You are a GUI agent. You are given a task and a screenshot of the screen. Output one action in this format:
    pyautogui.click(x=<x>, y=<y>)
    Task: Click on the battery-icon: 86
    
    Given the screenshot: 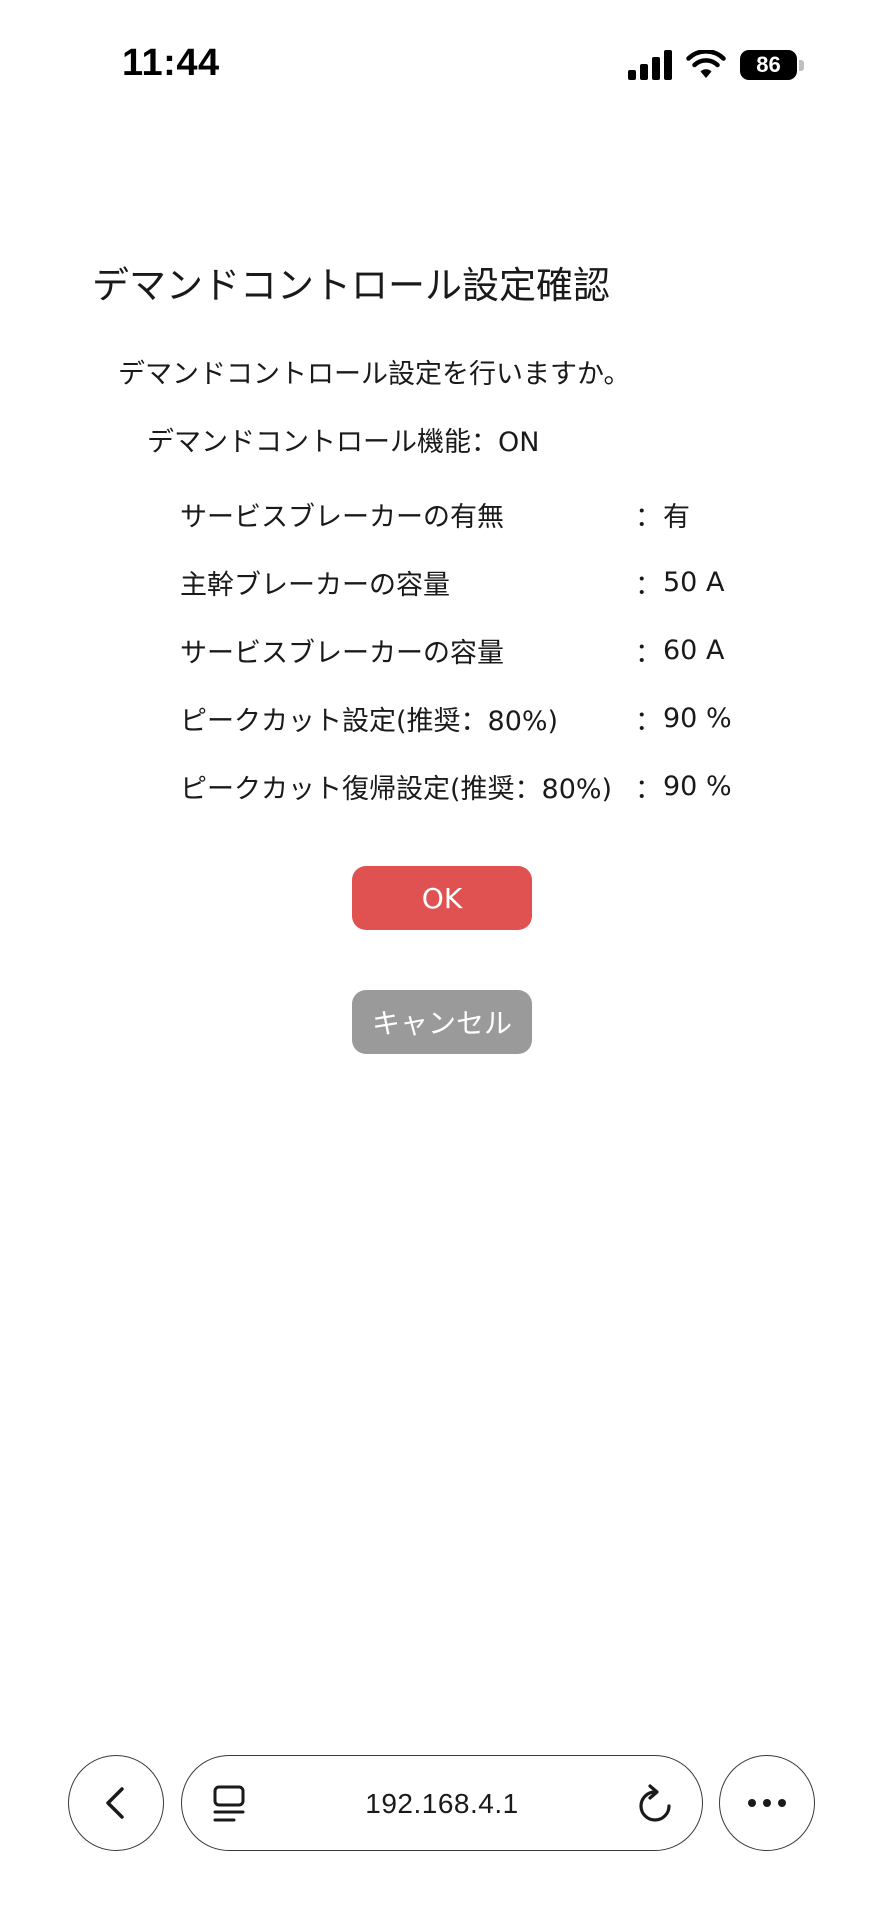 What is the action you would take?
    pyautogui.click(x=772, y=65)
    